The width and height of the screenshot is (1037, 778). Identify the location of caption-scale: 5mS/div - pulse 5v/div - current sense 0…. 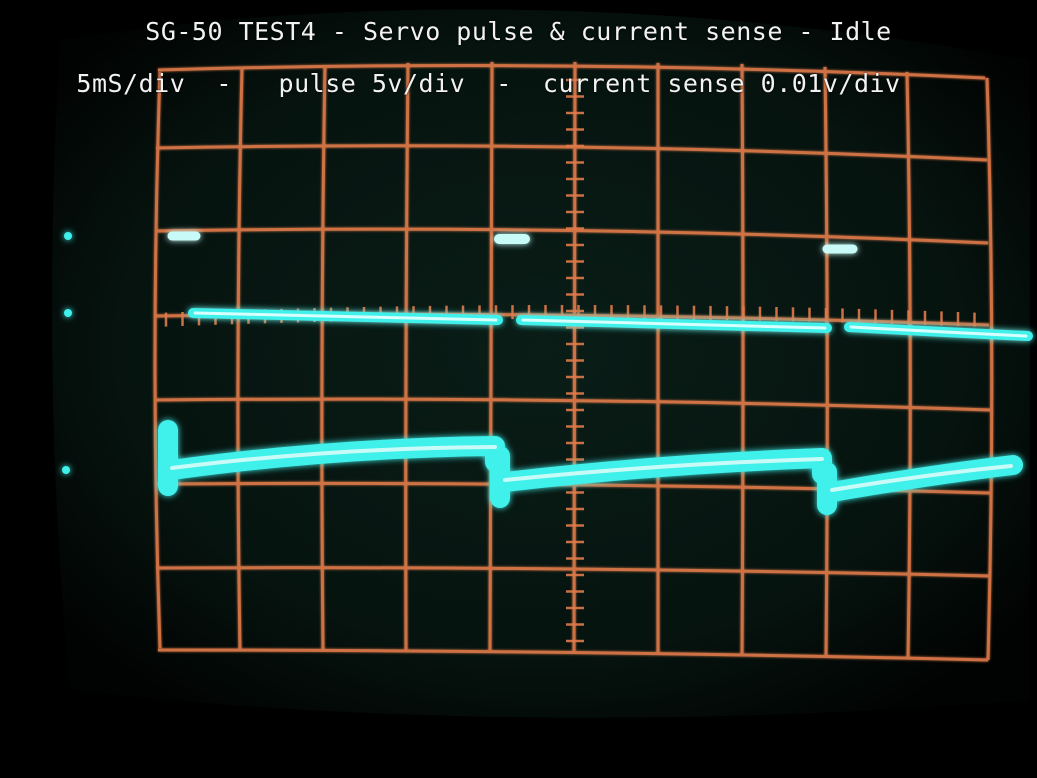
(488, 83).